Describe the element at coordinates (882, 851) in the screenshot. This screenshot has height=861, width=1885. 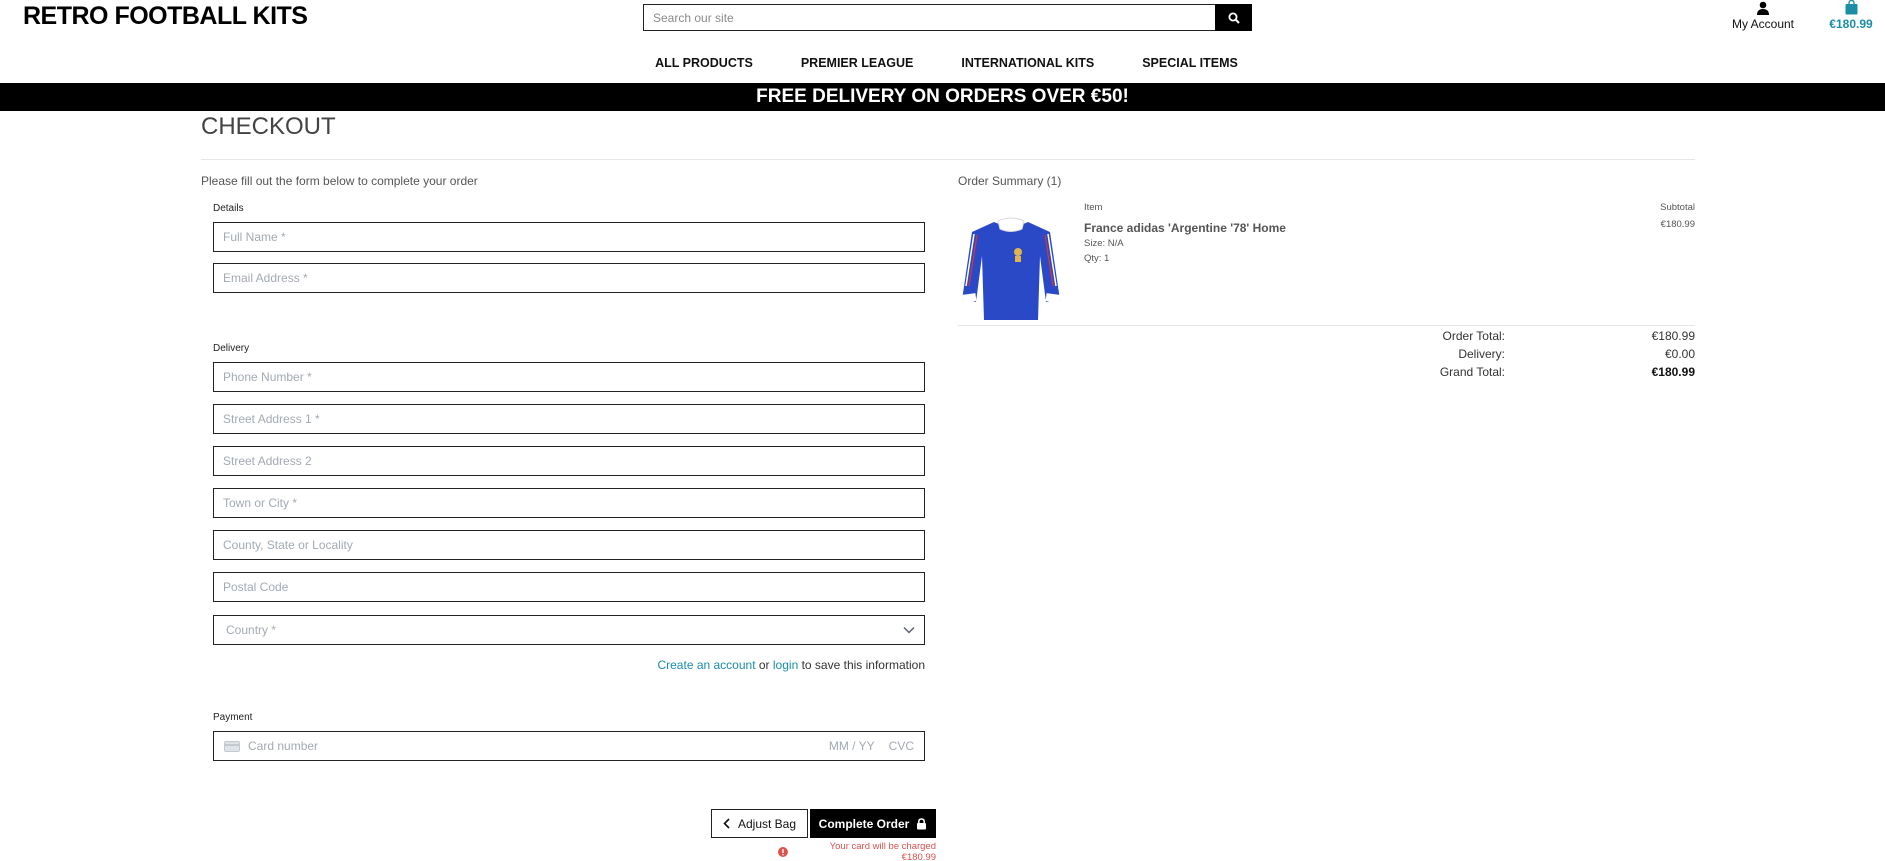
I see `charge-notice-text: Your card will be charged €180.99` at that location.